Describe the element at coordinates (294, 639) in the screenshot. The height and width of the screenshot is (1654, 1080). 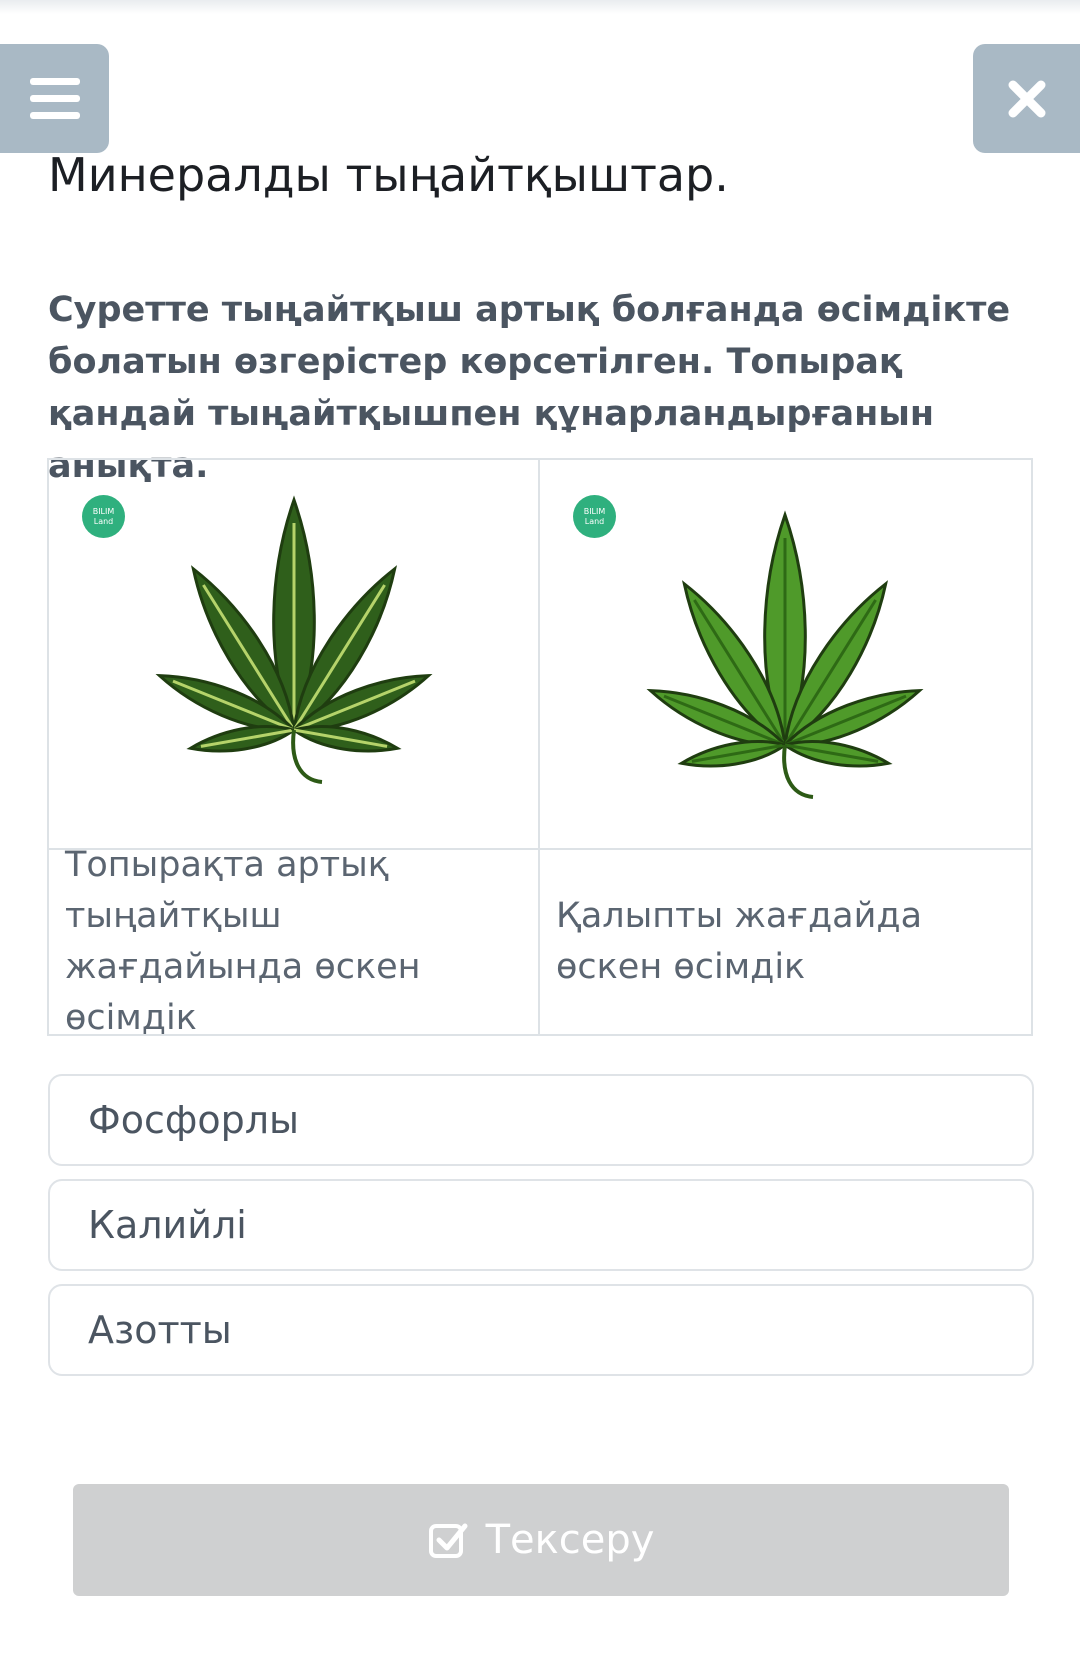
I see `leaf-dark-illustration` at that location.